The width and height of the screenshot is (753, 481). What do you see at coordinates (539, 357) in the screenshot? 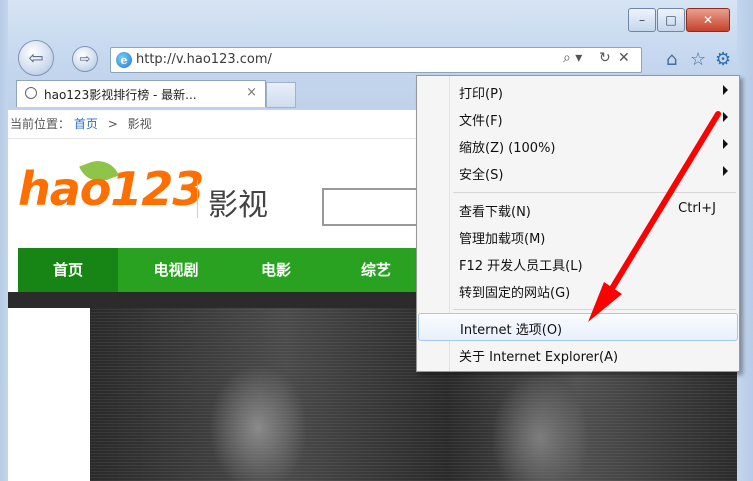
I see `menu-item-label: 关于 Internet Explorer(A)` at bounding box center [539, 357].